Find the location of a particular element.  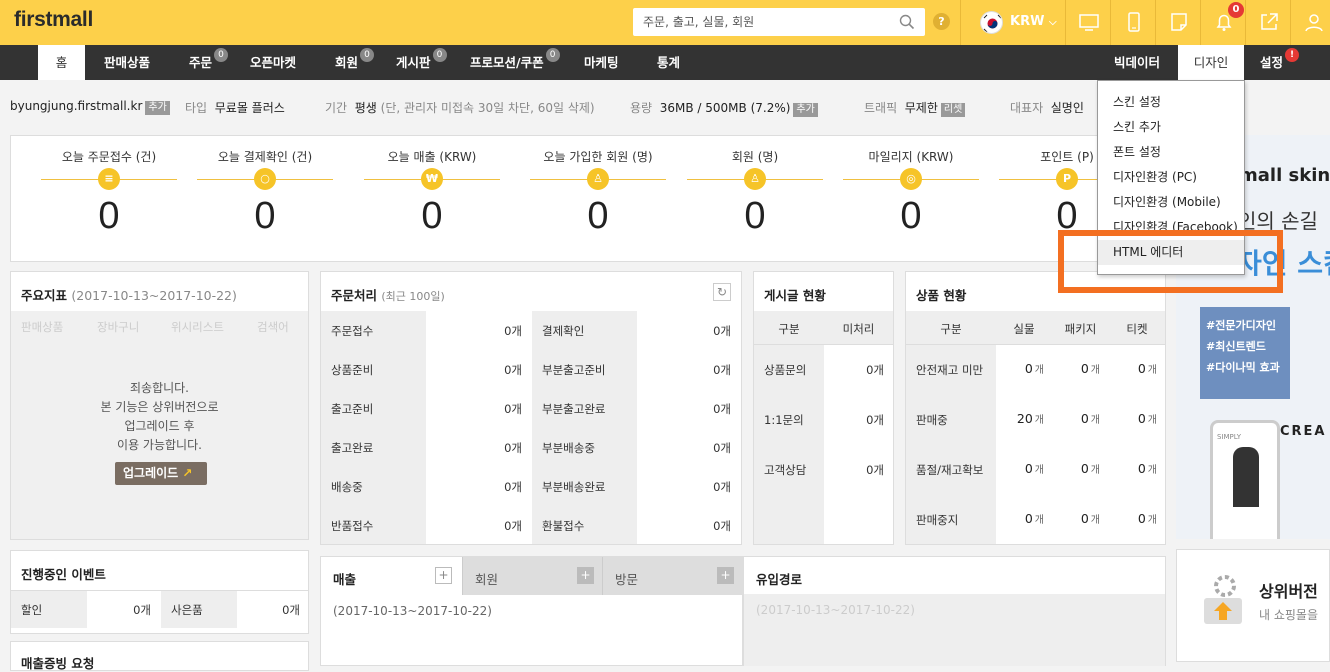

memo-icon is located at coordinates (1179, 22).